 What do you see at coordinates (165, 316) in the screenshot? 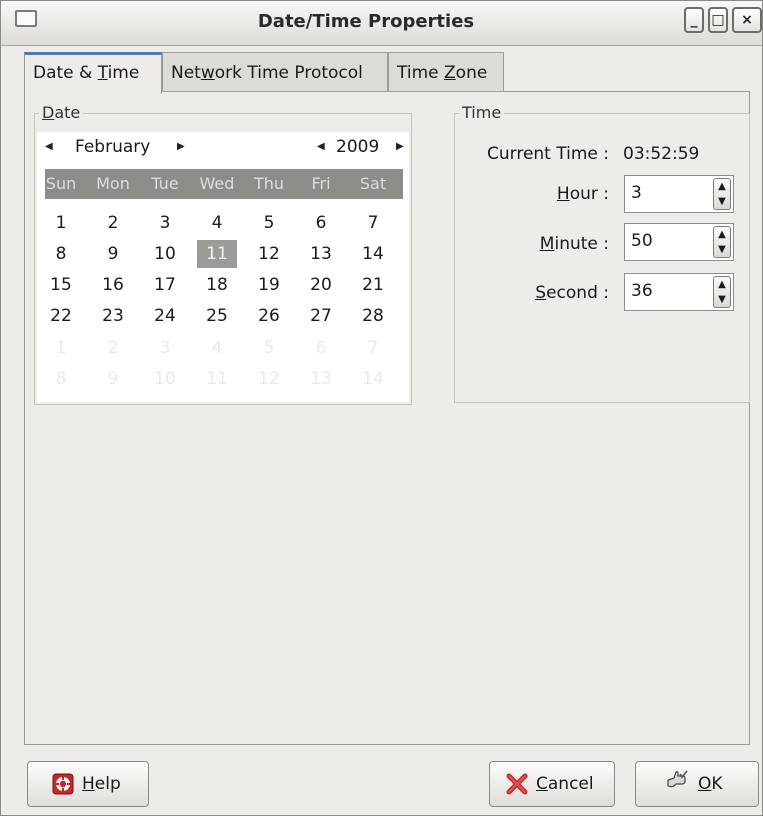
I see `calendar-day: 24` at bounding box center [165, 316].